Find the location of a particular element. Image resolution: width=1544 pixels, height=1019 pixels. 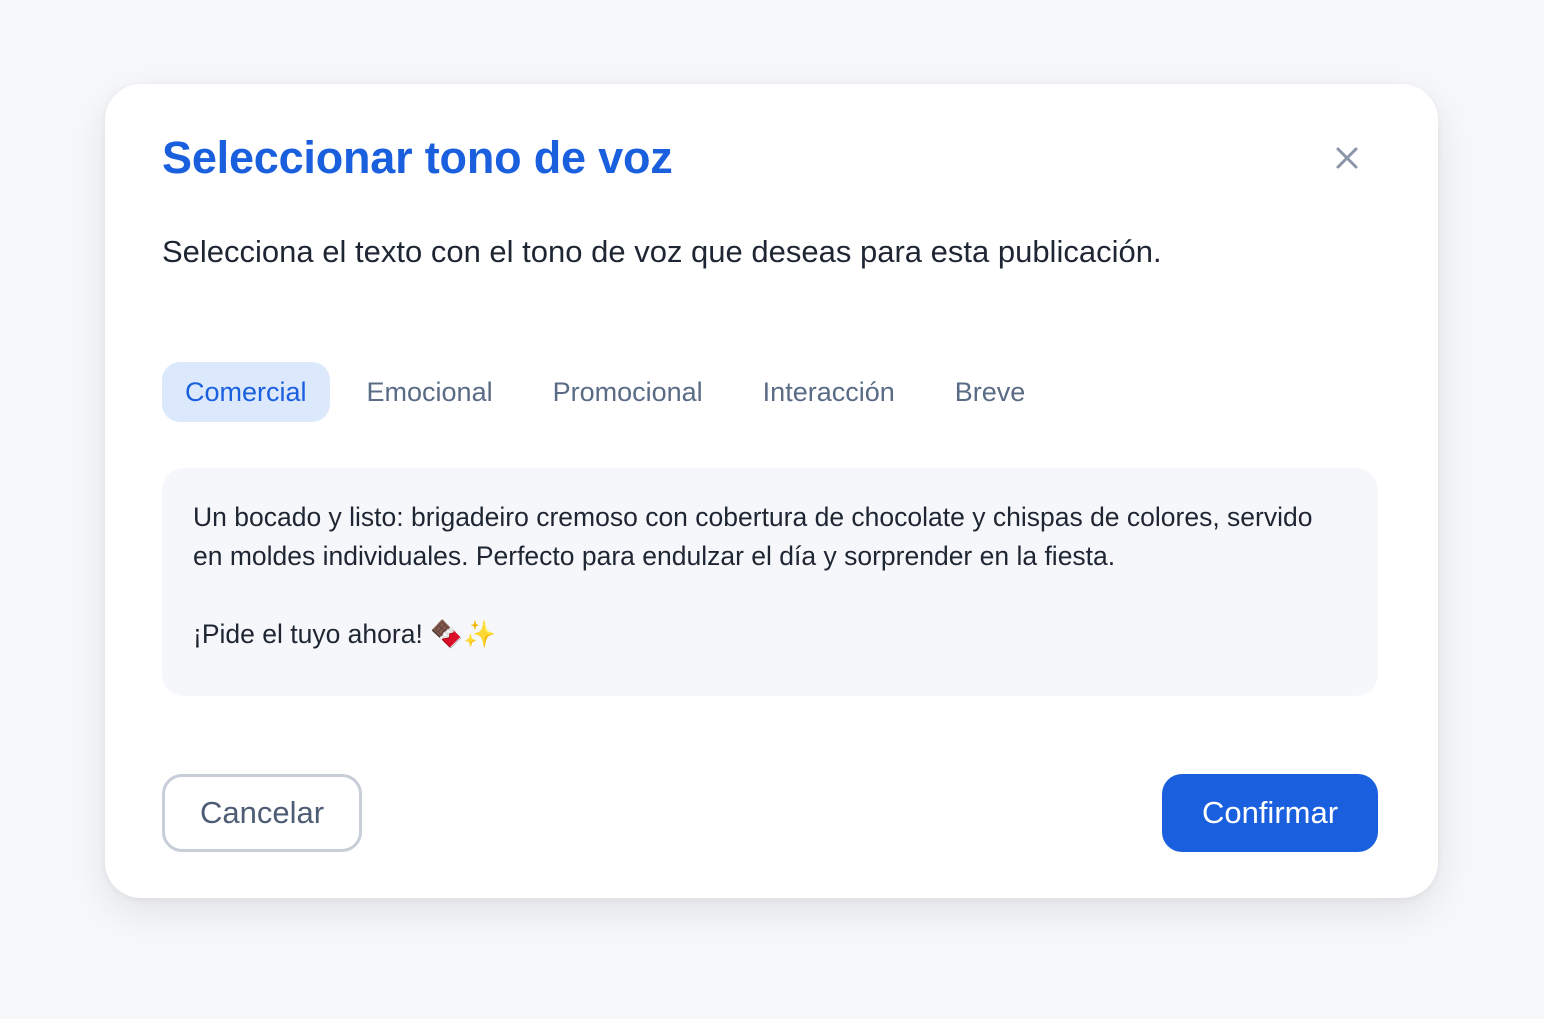

cancel-button: Cancelar is located at coordinates (262, 813).